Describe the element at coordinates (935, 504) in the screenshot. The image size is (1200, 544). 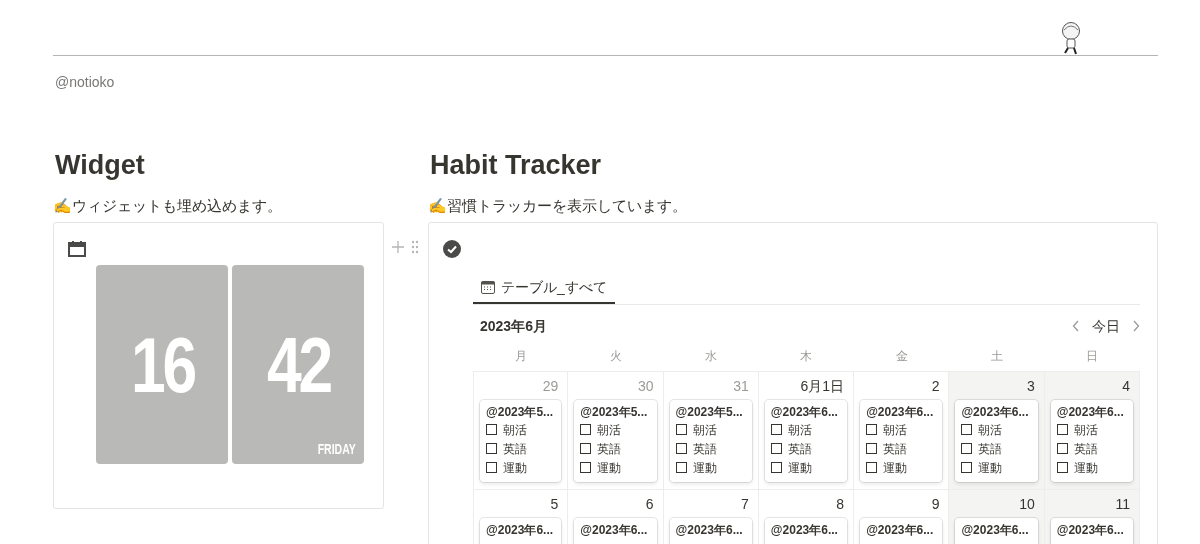
I see `day-number: 9` at that location.